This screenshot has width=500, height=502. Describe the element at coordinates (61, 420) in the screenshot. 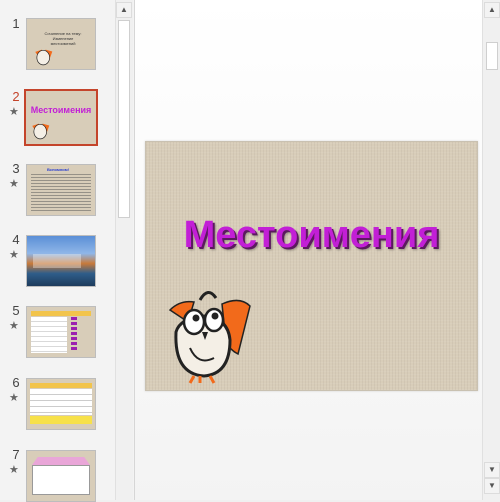

I see `thumbnail-table-footer` at that location.